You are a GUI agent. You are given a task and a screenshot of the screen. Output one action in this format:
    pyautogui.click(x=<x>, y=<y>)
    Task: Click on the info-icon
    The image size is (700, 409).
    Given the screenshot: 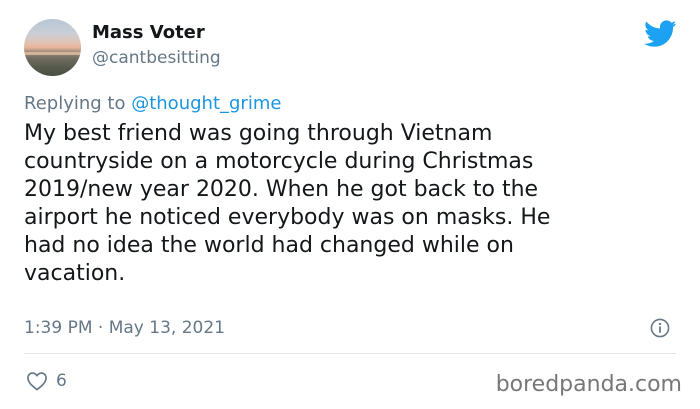 What is the action you would take?
    pyautogui.click(x=660, y=328)
    